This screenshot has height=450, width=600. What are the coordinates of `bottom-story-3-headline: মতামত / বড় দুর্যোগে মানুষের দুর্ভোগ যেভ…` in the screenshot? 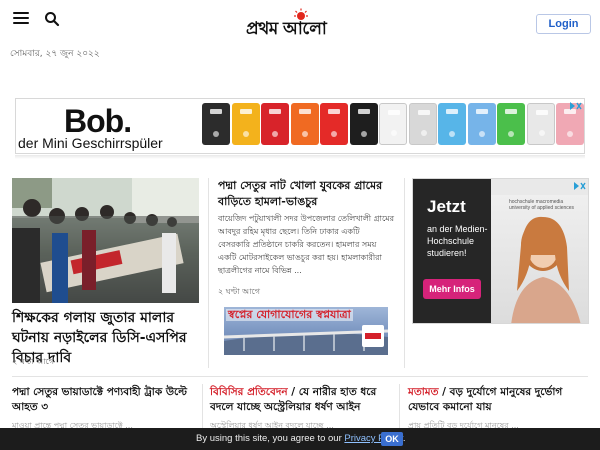 It's located at (497, 400).